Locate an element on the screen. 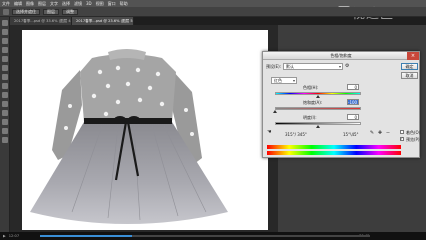  tab-document-2: 2017春季...psd @ 23.6% (图层 5 副本, RGB/8#) is located at coordinates (103, 21).